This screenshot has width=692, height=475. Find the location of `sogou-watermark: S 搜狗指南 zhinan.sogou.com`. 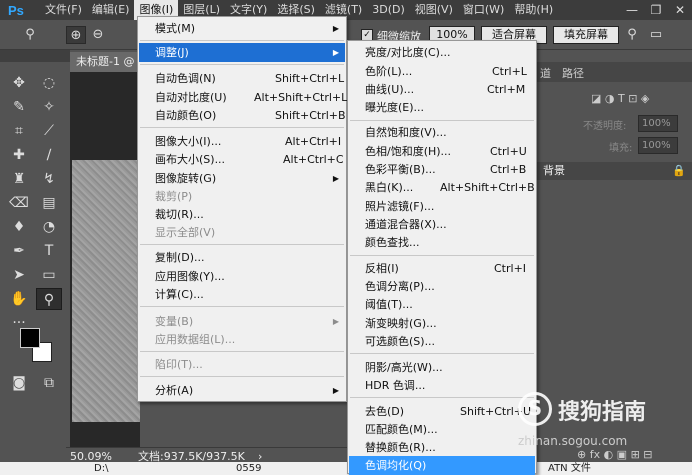

sogou-watermark: S 搜狗指南 zhinan.sogou.com is located at coordinates (603, 420).